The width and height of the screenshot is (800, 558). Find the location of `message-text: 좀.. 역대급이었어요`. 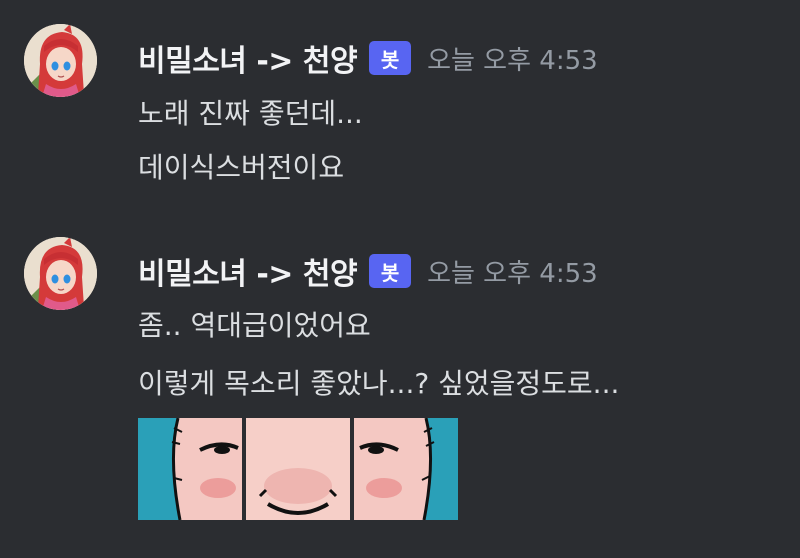

message-text: 좀.. 역대급이었어요 is located at coordinates (254, 325).